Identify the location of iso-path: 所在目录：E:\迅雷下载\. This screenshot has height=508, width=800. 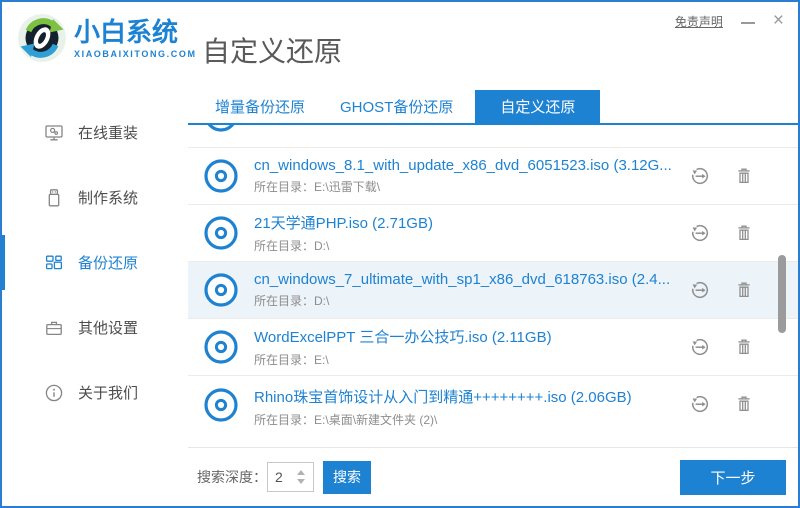
(317, 187).